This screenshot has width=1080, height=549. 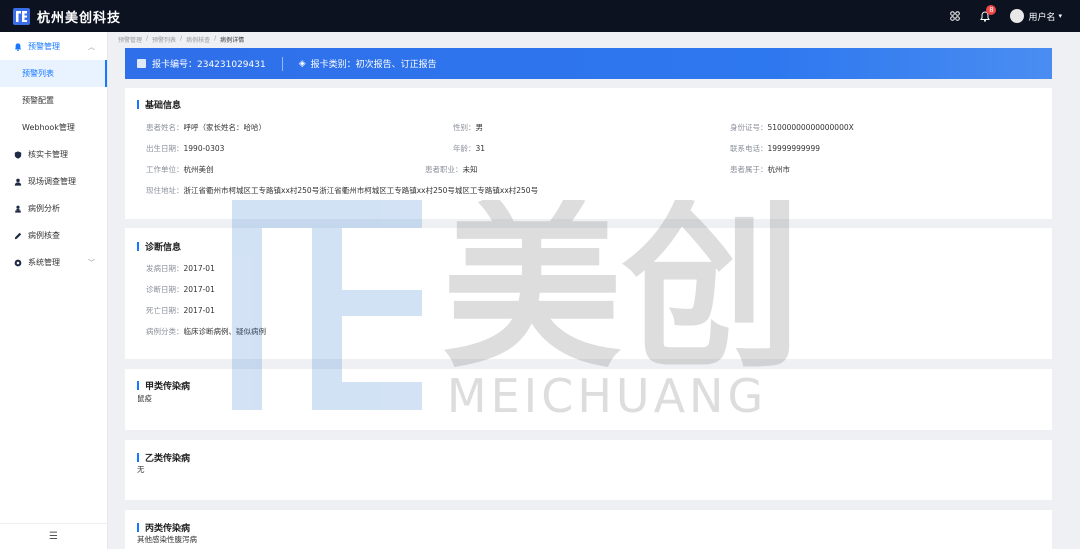 What do you see at coordinates (21, 16) in the screenshot?
I see `logo-icon` at bounding box center [21, 16].